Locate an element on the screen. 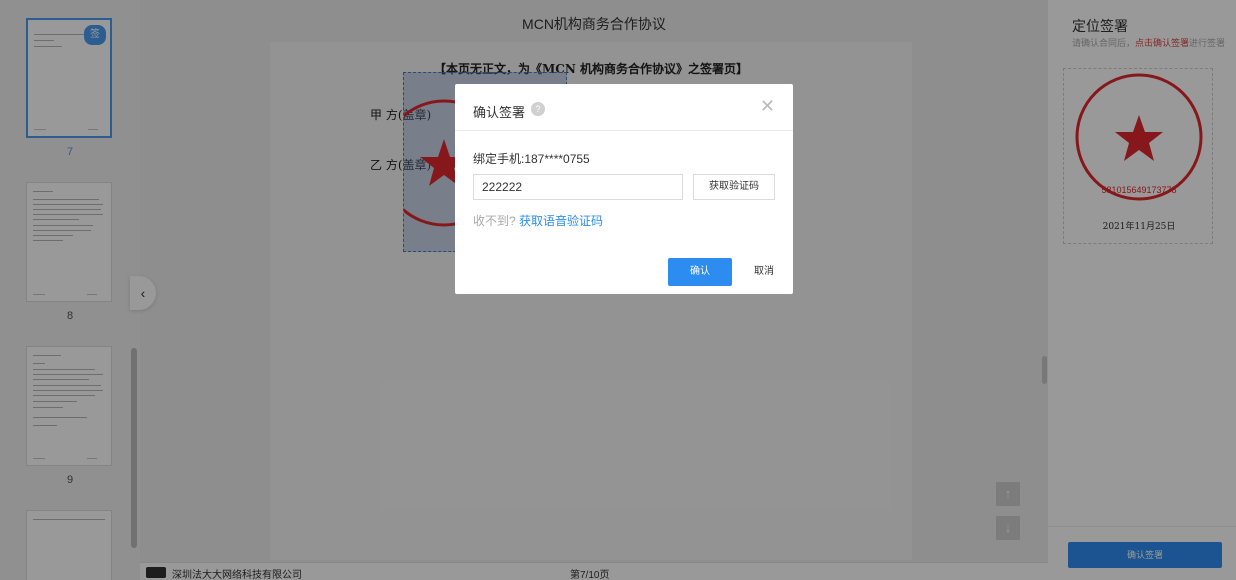 This screenshot has height=580, width=1236. bound-phone: 绑定手机:187****0755 is located at coordinates (531, 159).